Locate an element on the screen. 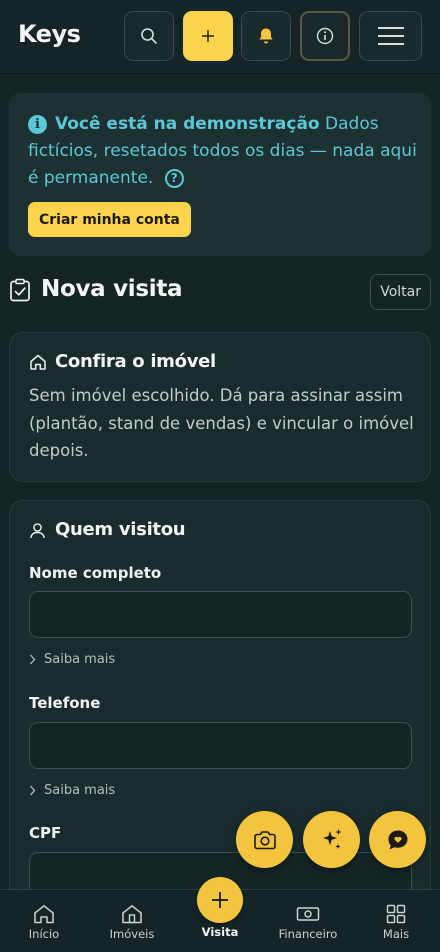  camera-icon is located at coordinates (264, 839).